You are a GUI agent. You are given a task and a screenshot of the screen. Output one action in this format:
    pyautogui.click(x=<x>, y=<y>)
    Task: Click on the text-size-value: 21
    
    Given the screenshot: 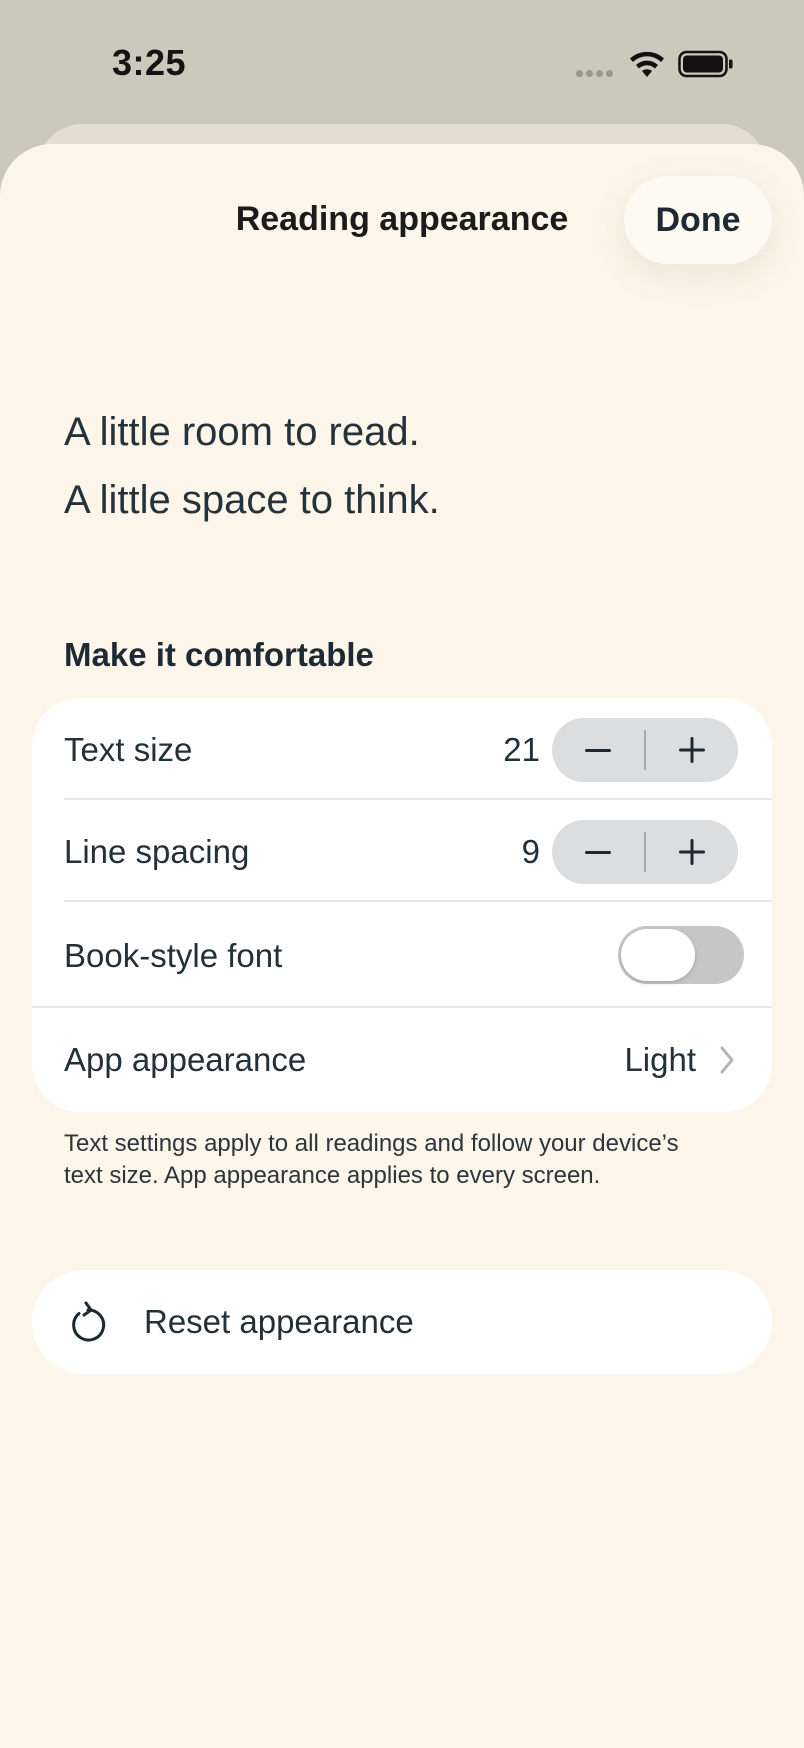 What is the action you would take?
    pyautogui.click(x=521, y=749)
    